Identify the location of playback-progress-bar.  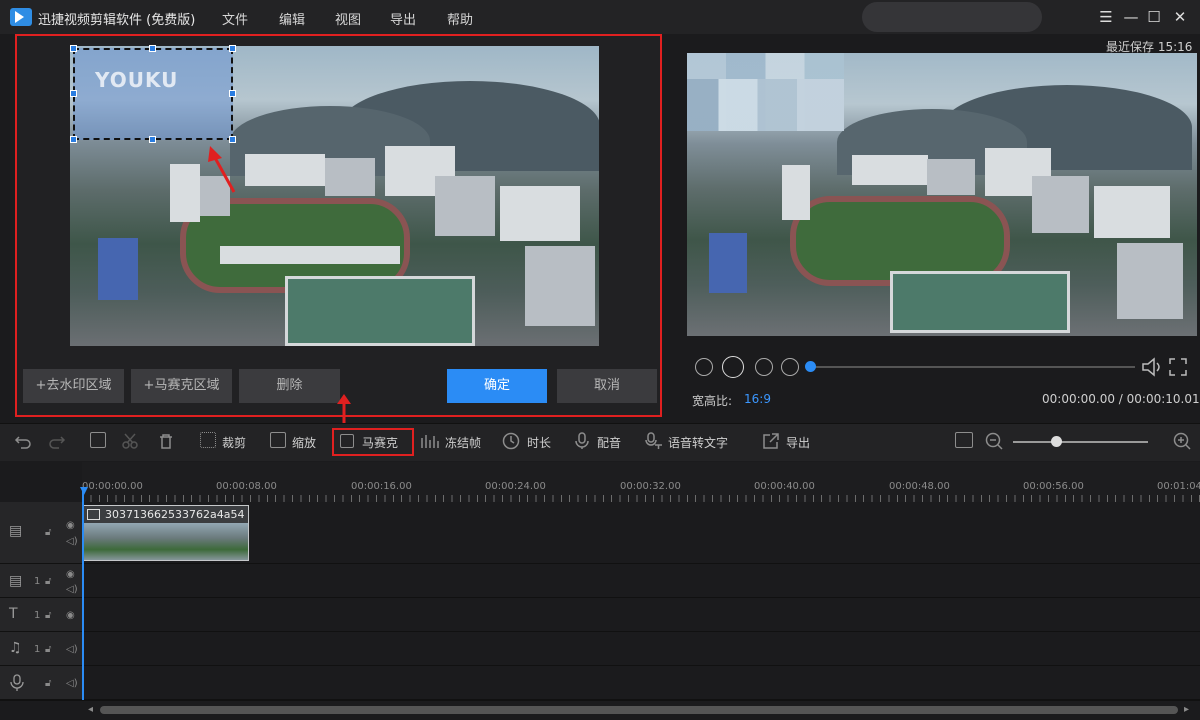
(972, 367).